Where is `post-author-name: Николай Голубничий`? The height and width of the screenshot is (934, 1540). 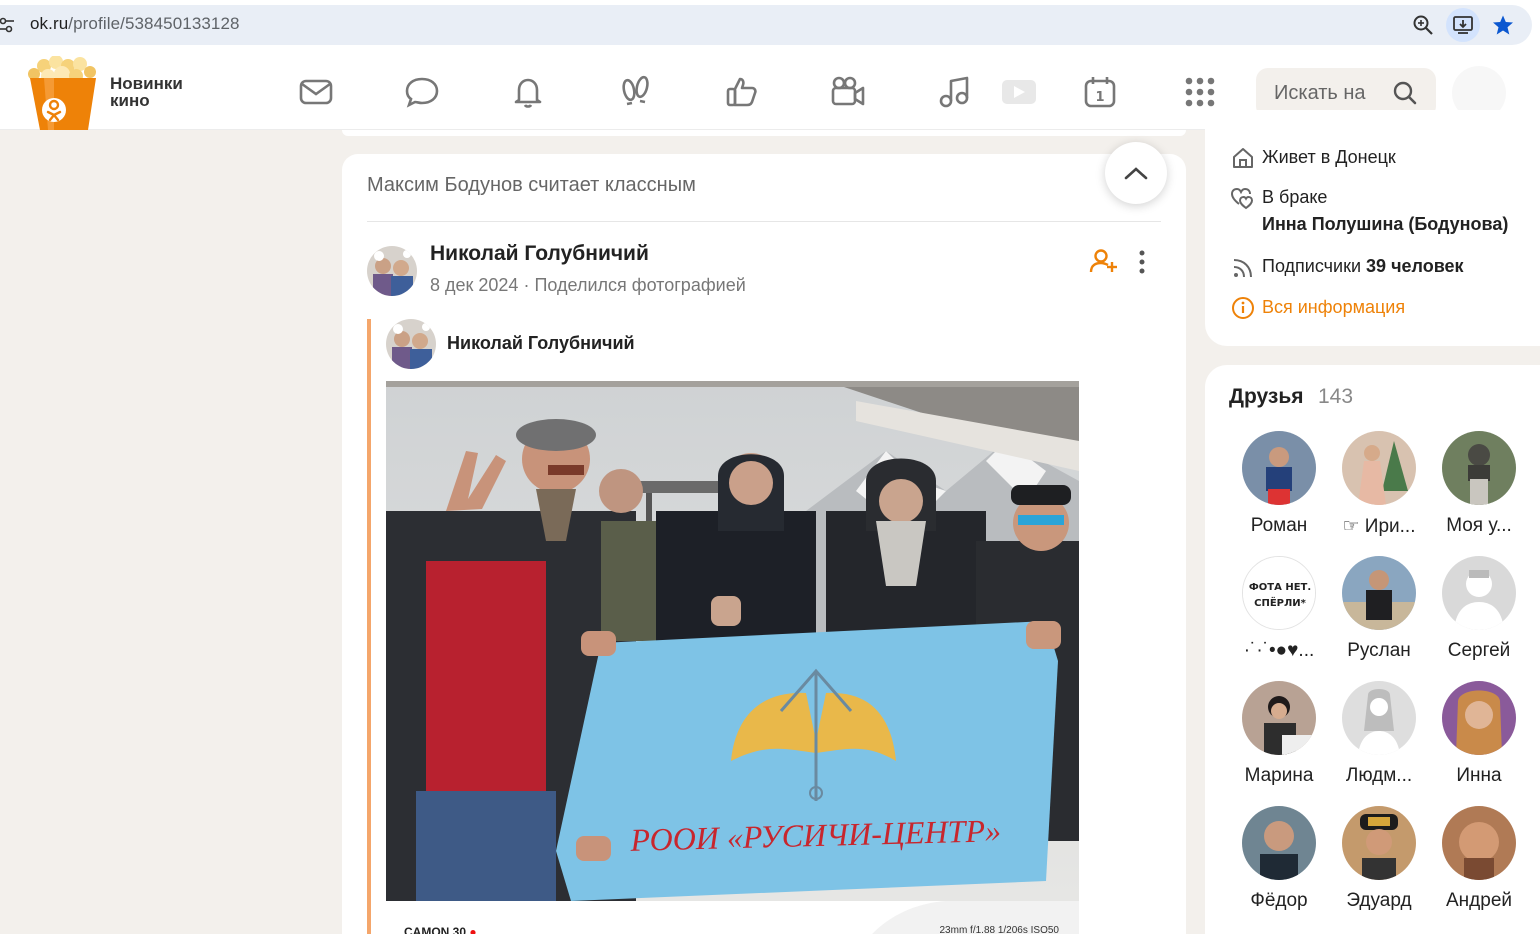
post-author-name: Николай Голубничий is located at coordinates (539, 254).